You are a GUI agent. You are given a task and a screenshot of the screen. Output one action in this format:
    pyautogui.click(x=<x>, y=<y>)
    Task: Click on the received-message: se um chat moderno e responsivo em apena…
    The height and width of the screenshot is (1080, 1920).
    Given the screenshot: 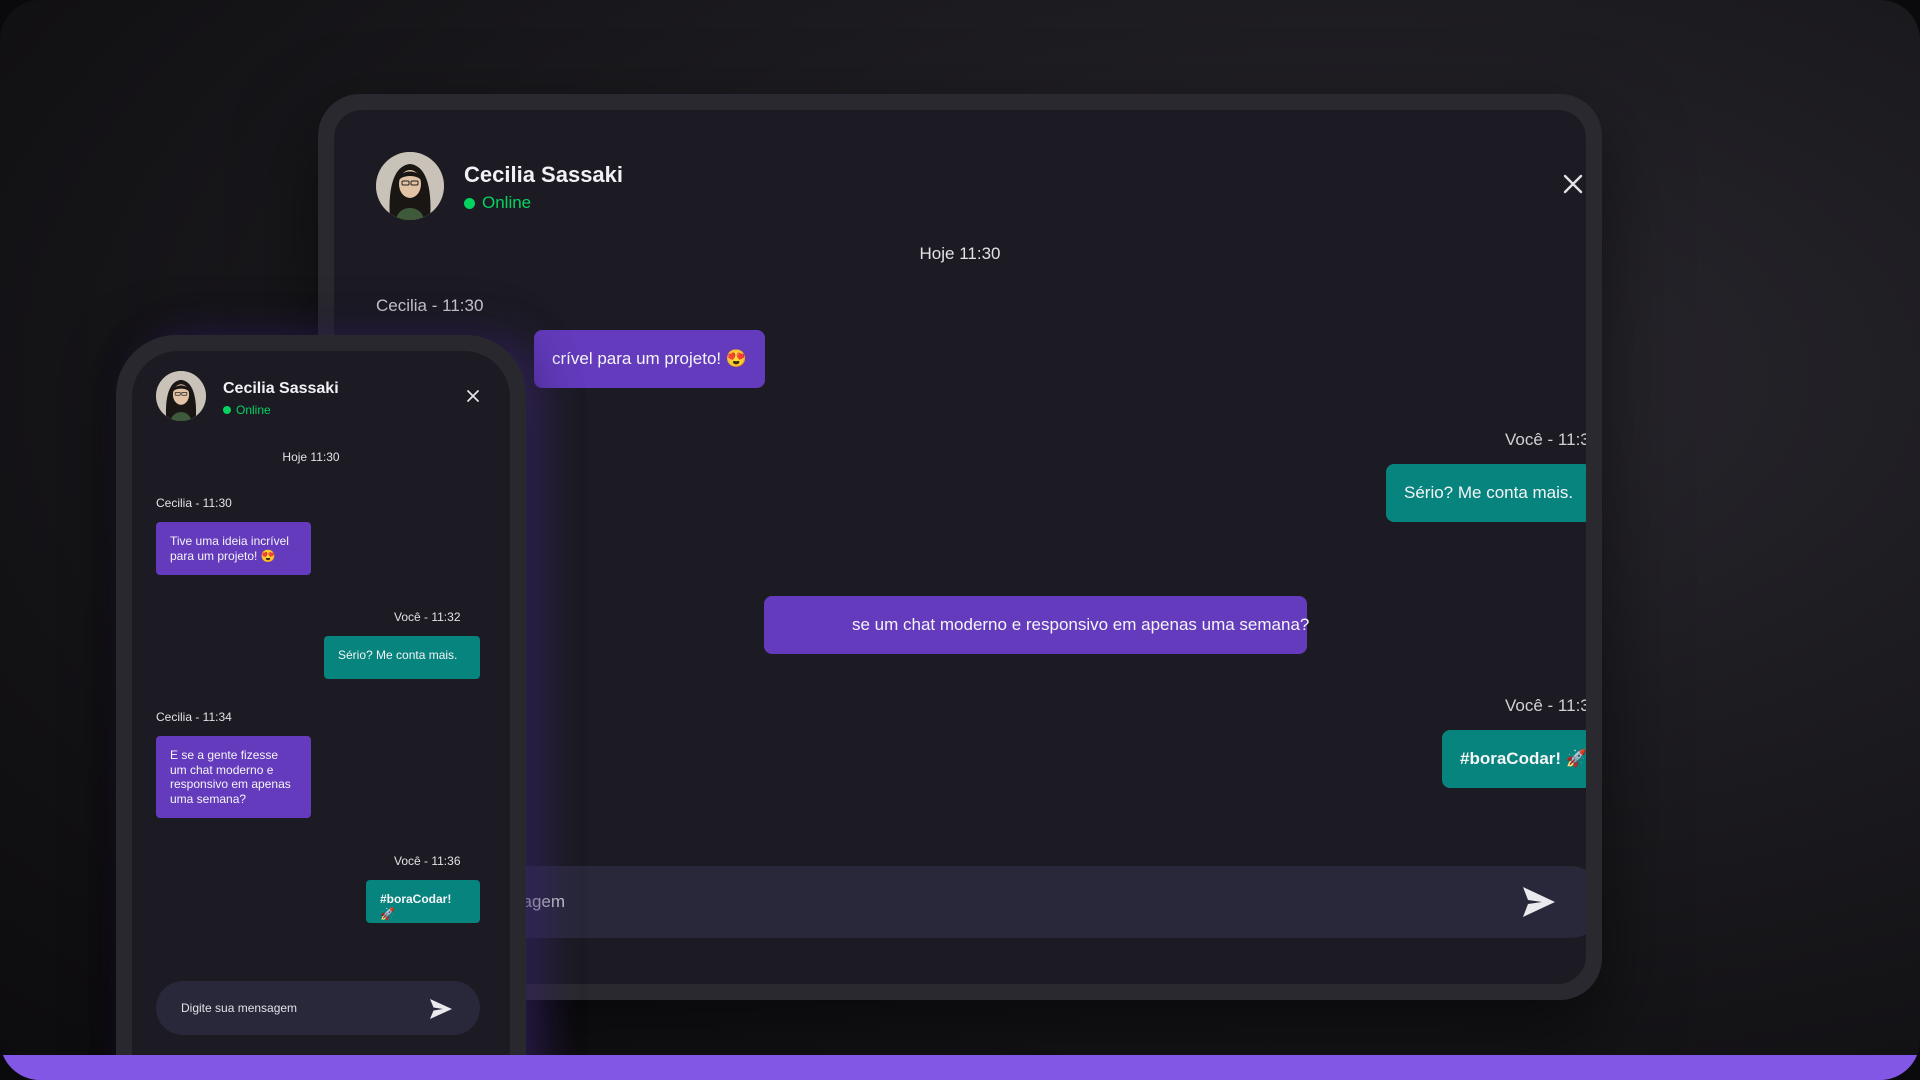 What is the action you would take?
    pyautogui.click(x=1036, y=625)
    